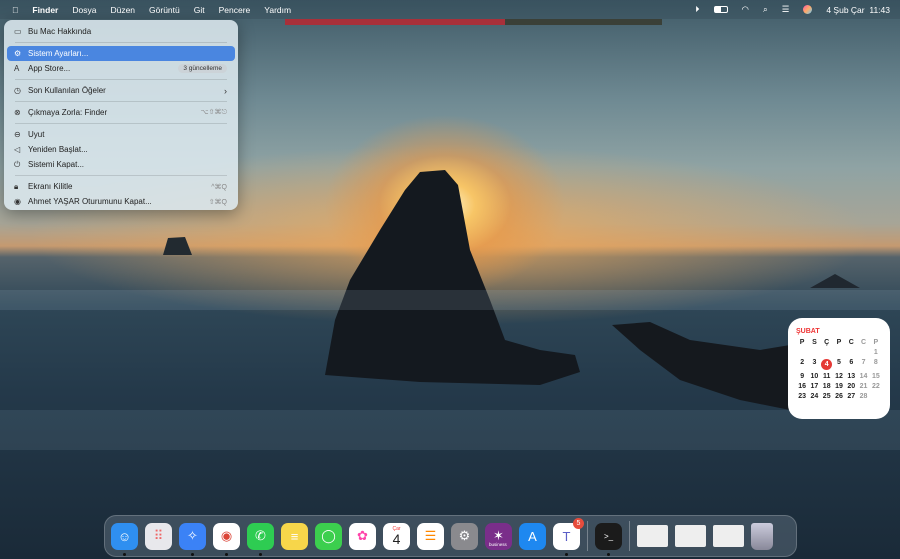  What do you see at coordinates (839, 376) in the screenshot?
I see `calendar-day: 12` at bounding box center [839, 376].